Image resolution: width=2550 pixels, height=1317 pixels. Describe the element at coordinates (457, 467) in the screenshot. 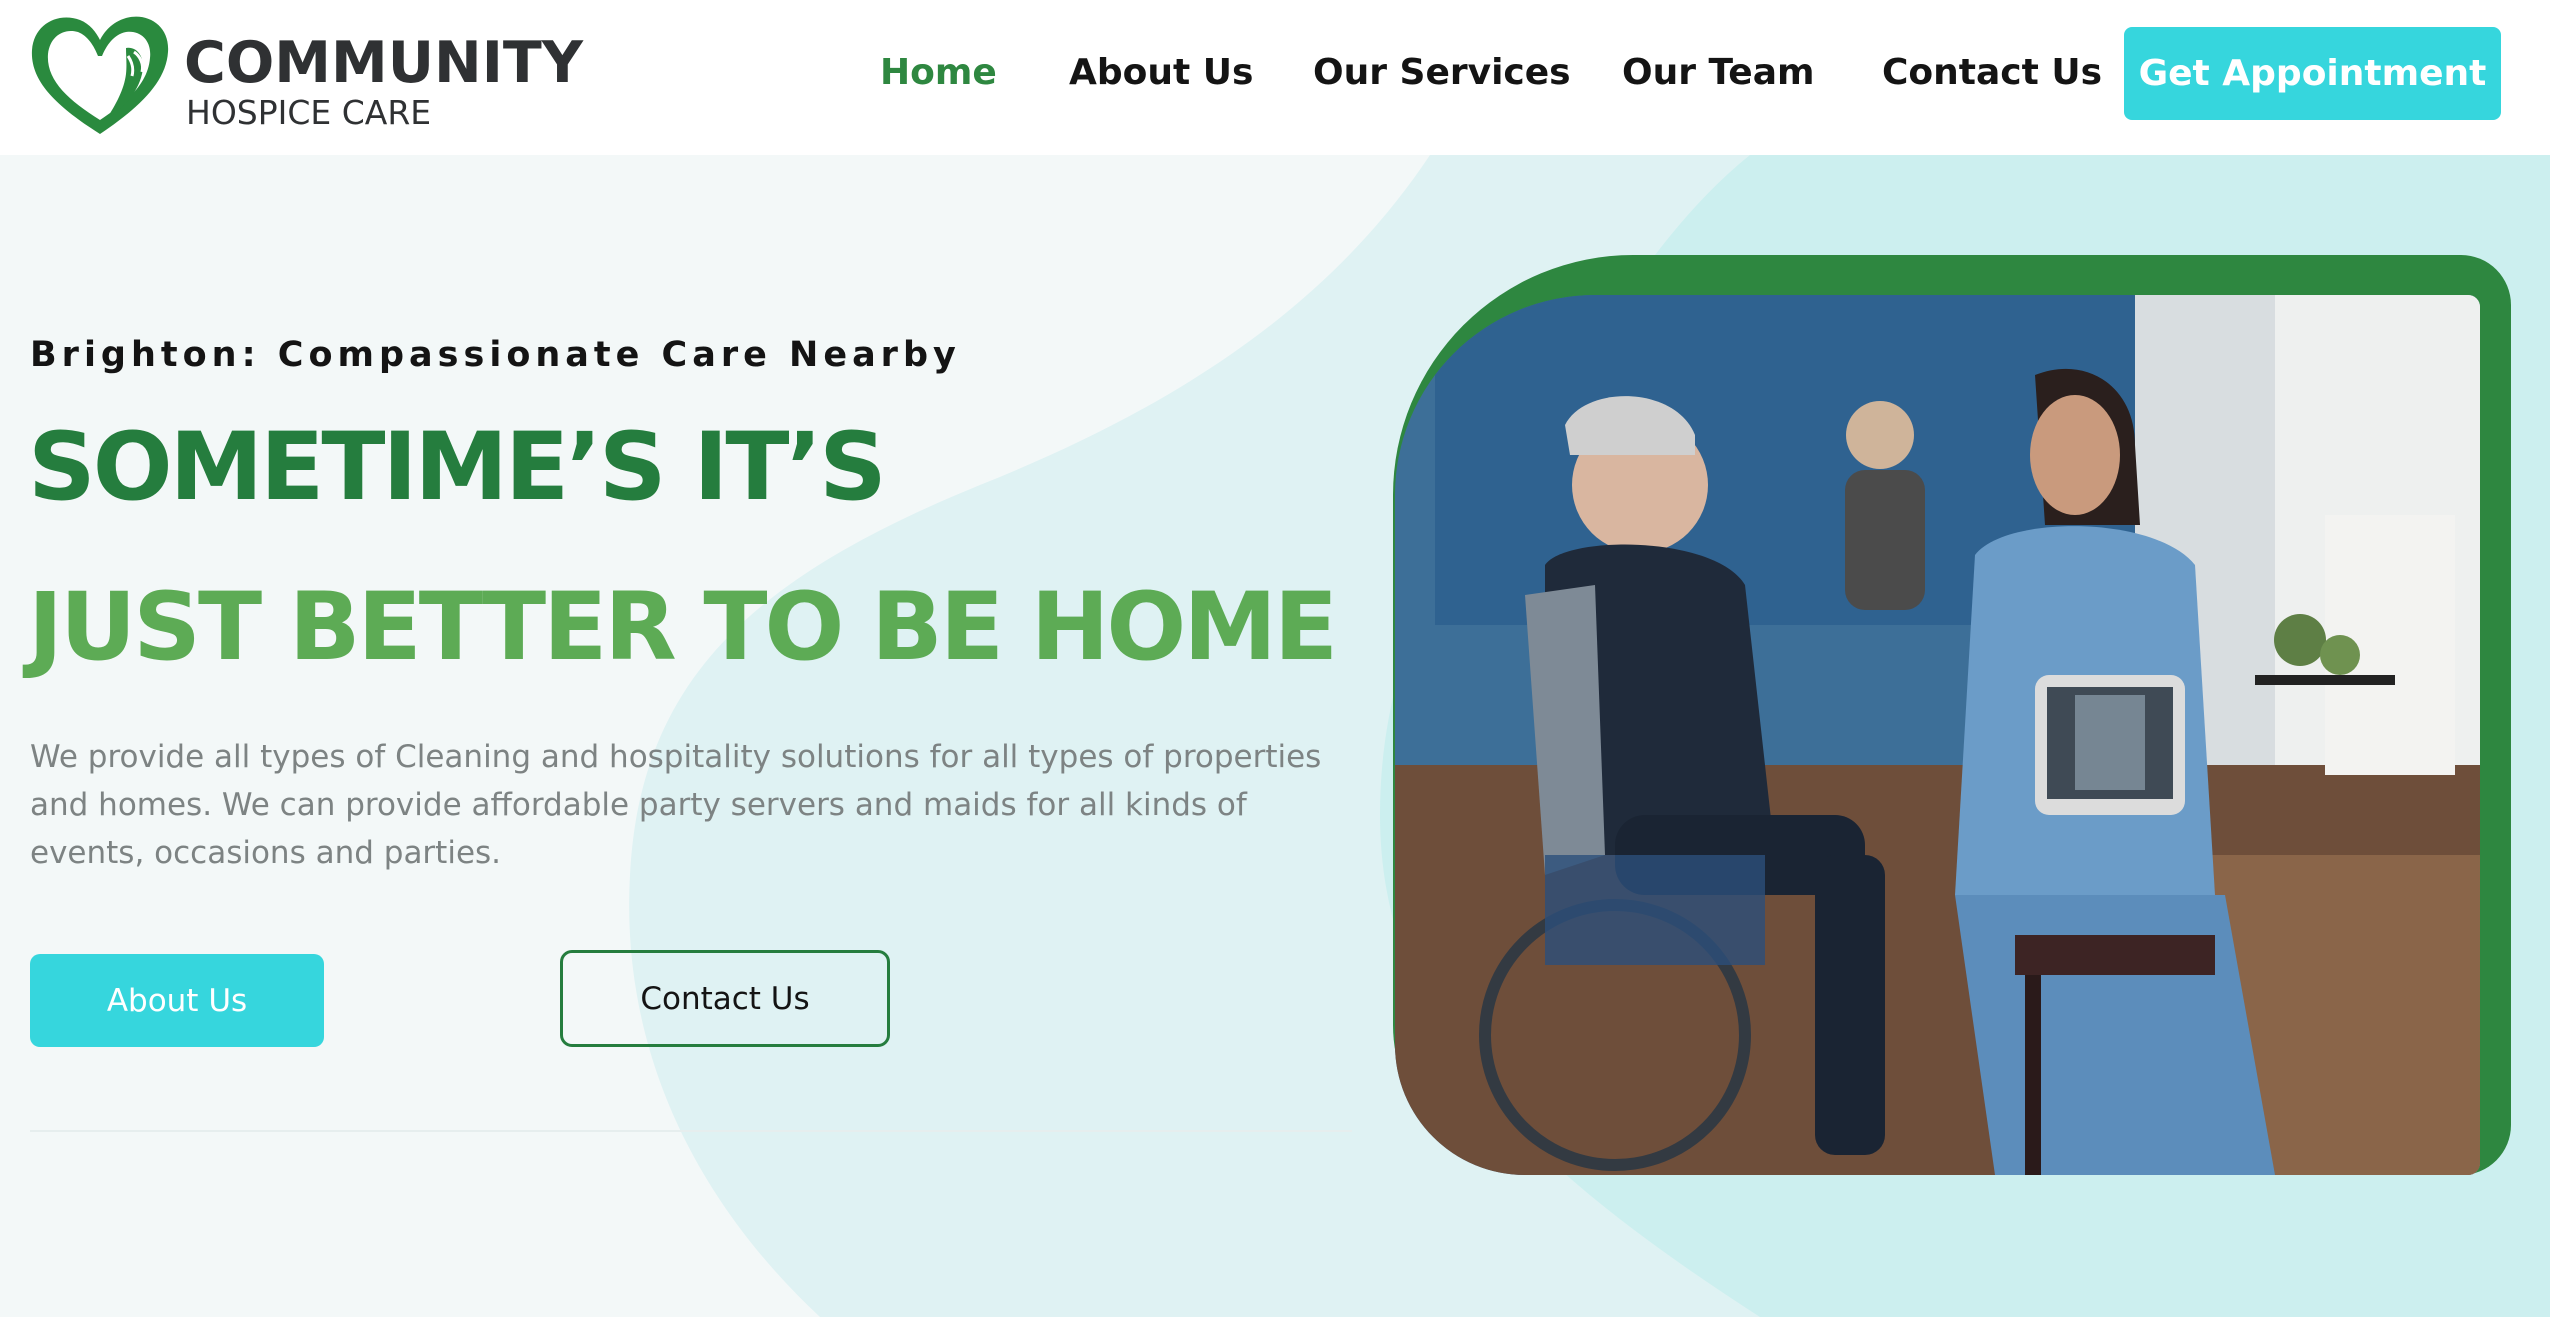

I see `hero-headline-line1: SOMETIME’S IT’S` at that location.